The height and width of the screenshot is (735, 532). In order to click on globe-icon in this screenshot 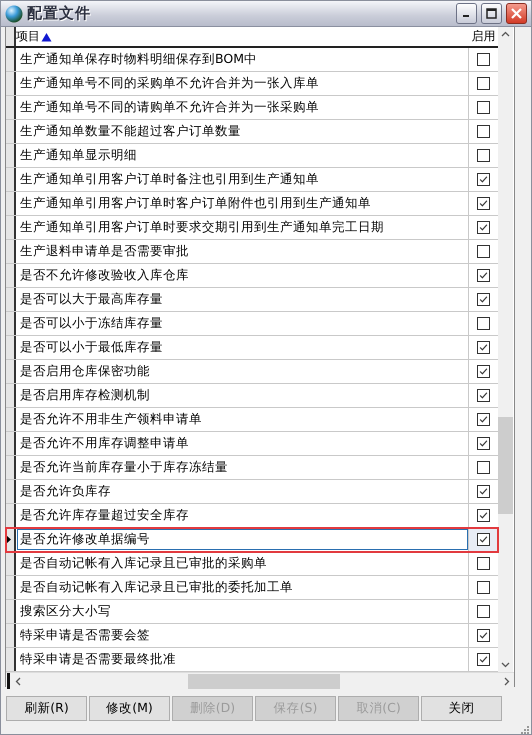, I will do `click(14, 13)`.